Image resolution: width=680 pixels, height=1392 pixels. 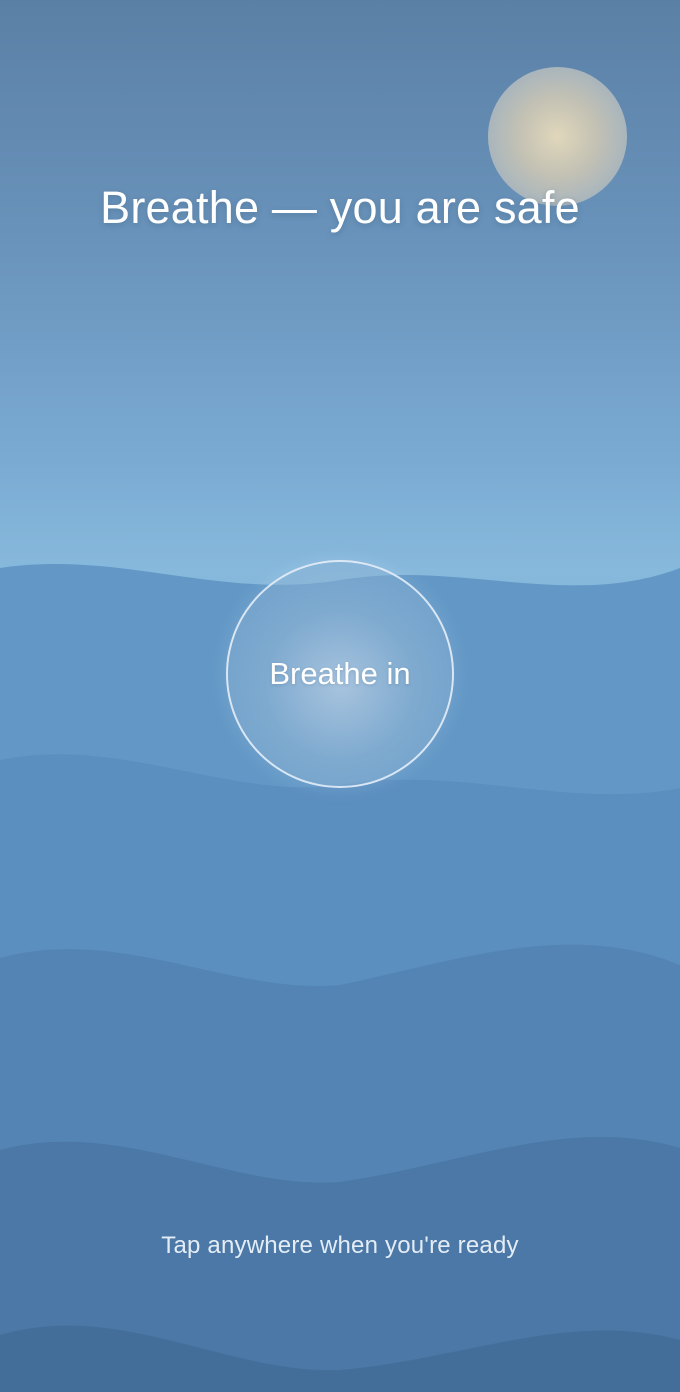 What do you see at coordinates (340, 1245) in the screenshot?
I see `tap-hint-text: Tap anywhere when you're ready` at bounding box center [340, 1245].